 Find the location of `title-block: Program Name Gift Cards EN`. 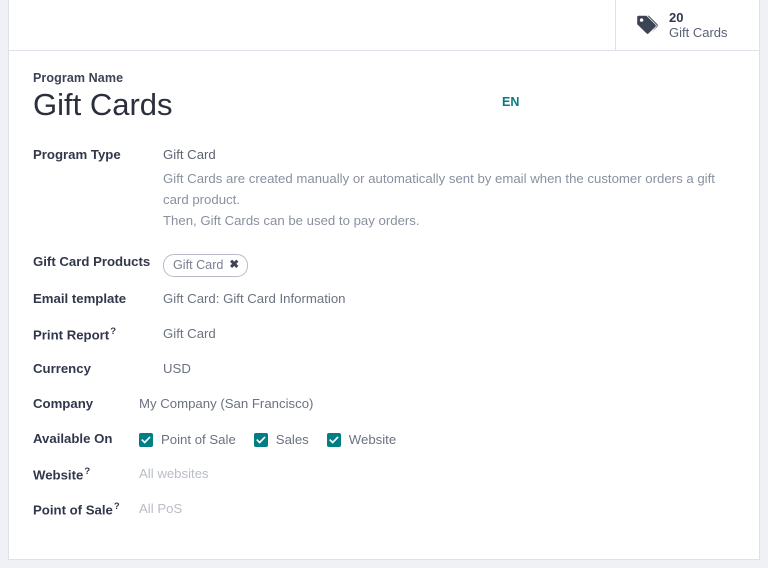

title-block: Program Name Gift Cards EN is located at coordinates (384, 97).